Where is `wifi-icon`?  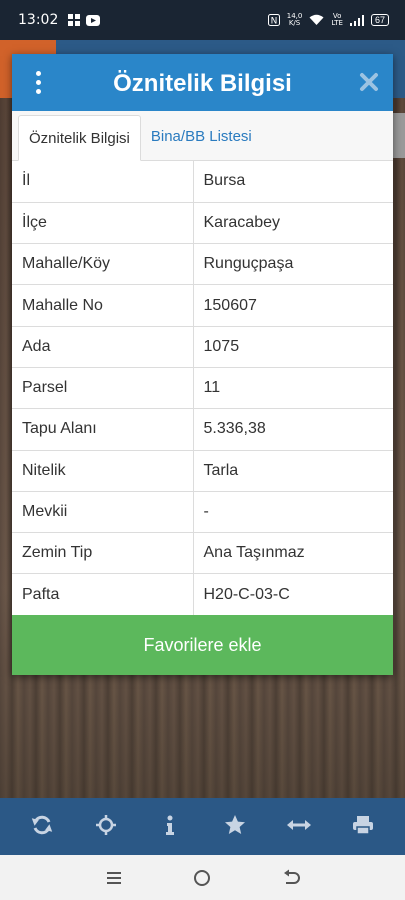
wifi-icon is located at coordinates (316, 19).